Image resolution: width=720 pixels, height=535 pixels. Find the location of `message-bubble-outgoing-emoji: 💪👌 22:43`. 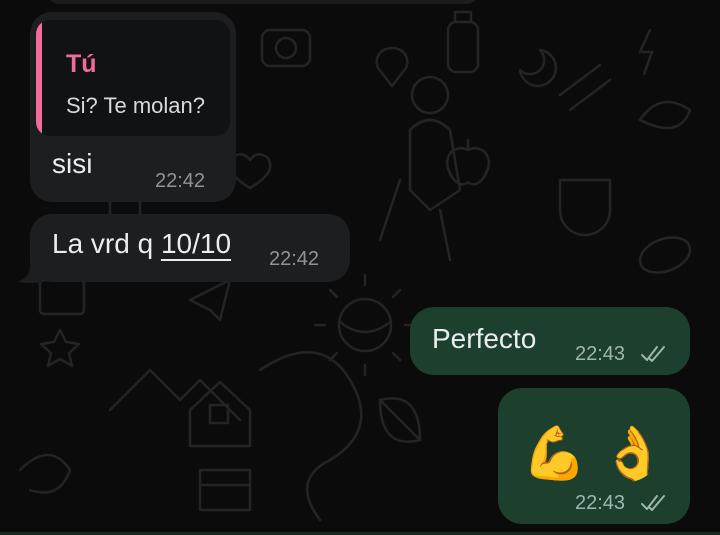

message-bubble-outgoing-emoji: 💪👌 22:43 is located at coordinates (594, 456).